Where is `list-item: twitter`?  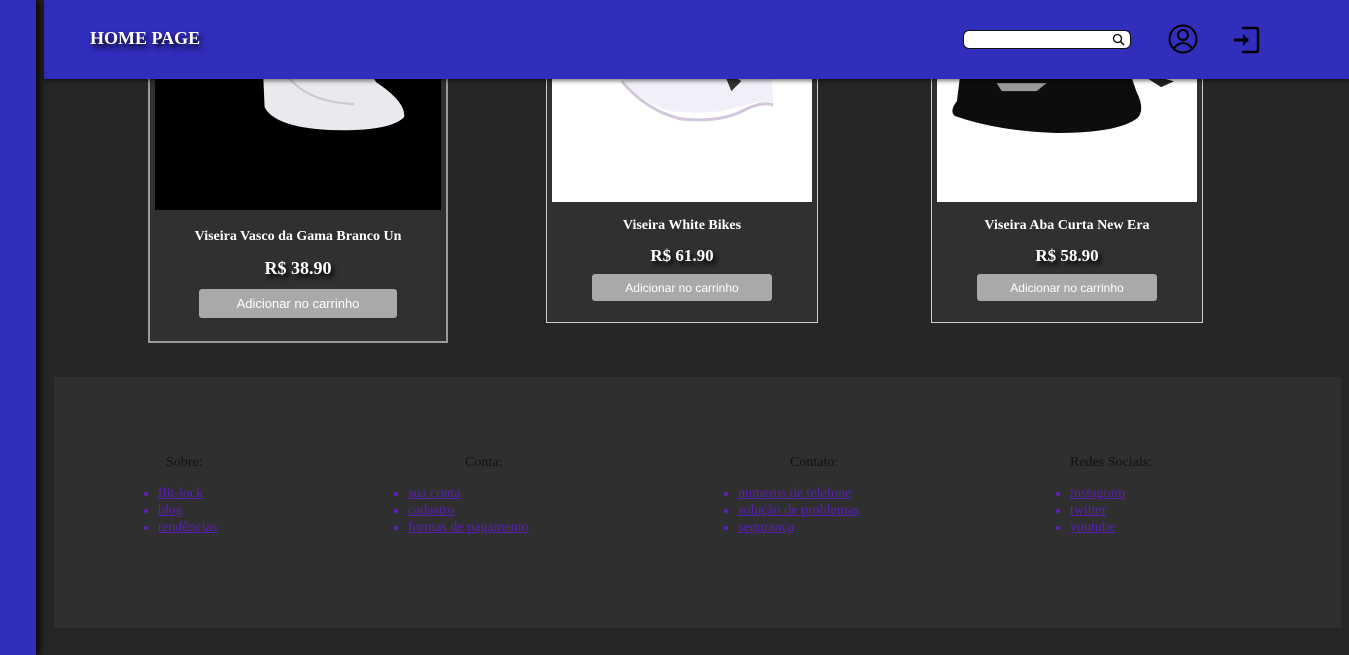
list-item: twitter is located at coordinates (1097, 510).